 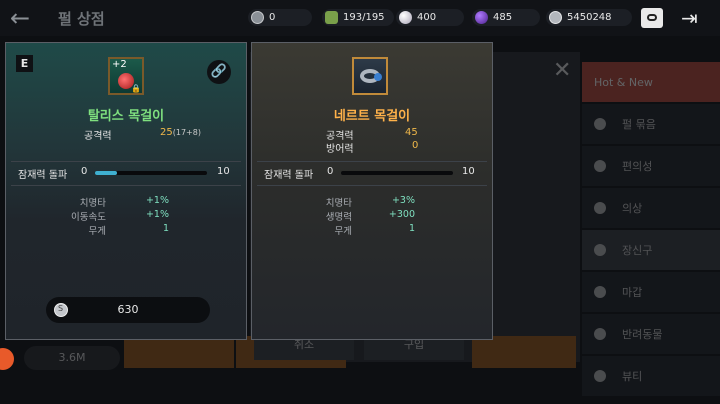 What do you see at coordinates (219, 72) in the screenshot?
I see `link-icon: 🔗` at bounding box center [219, 72].